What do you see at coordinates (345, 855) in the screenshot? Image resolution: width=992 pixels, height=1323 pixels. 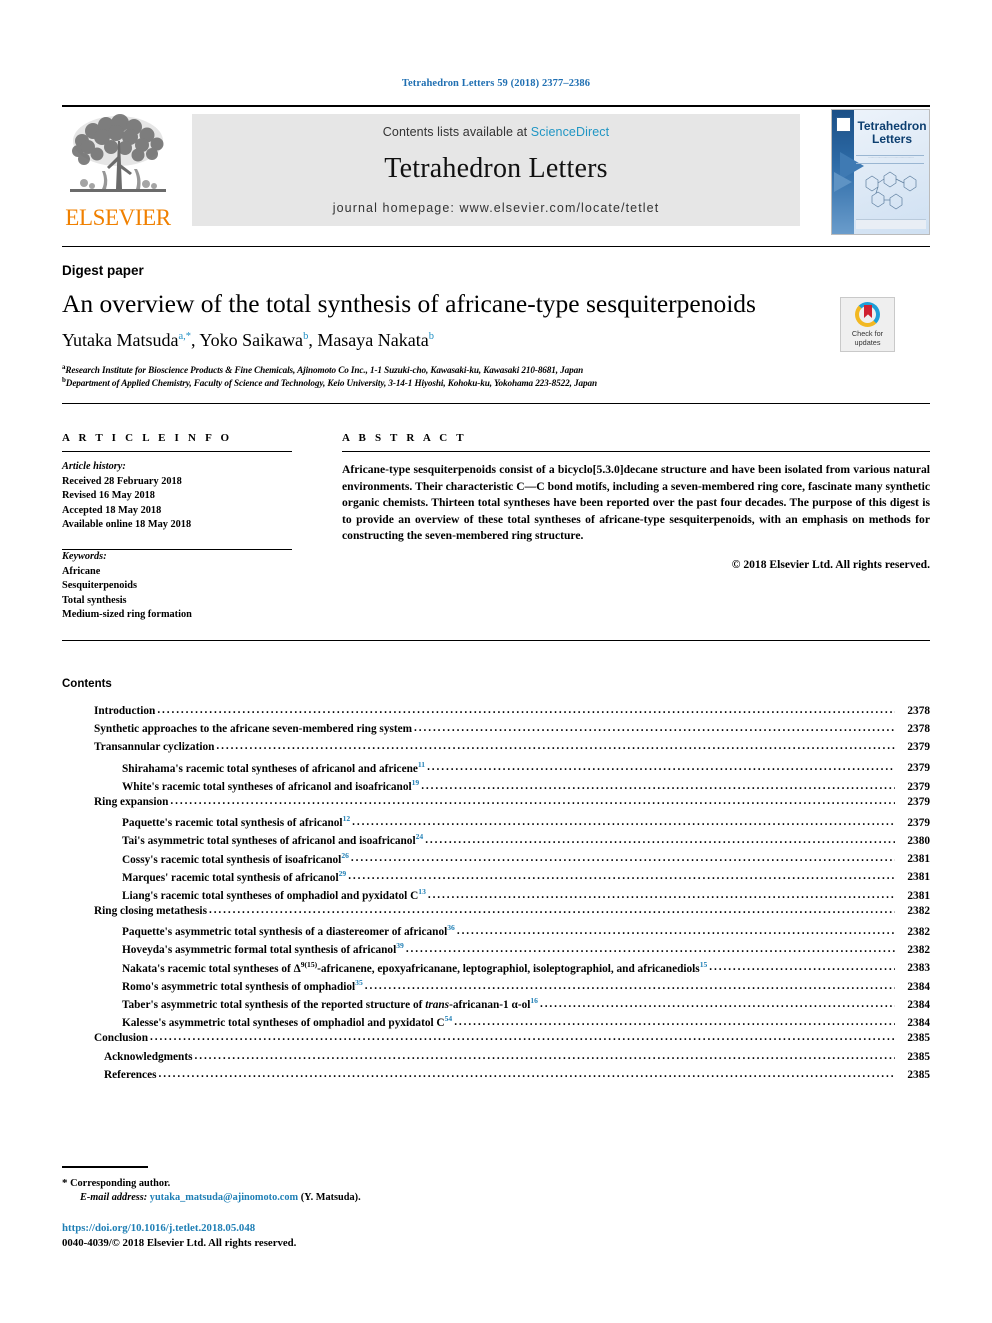 I see `toc-entry-reference: 26` at bounding box center [345, 855].